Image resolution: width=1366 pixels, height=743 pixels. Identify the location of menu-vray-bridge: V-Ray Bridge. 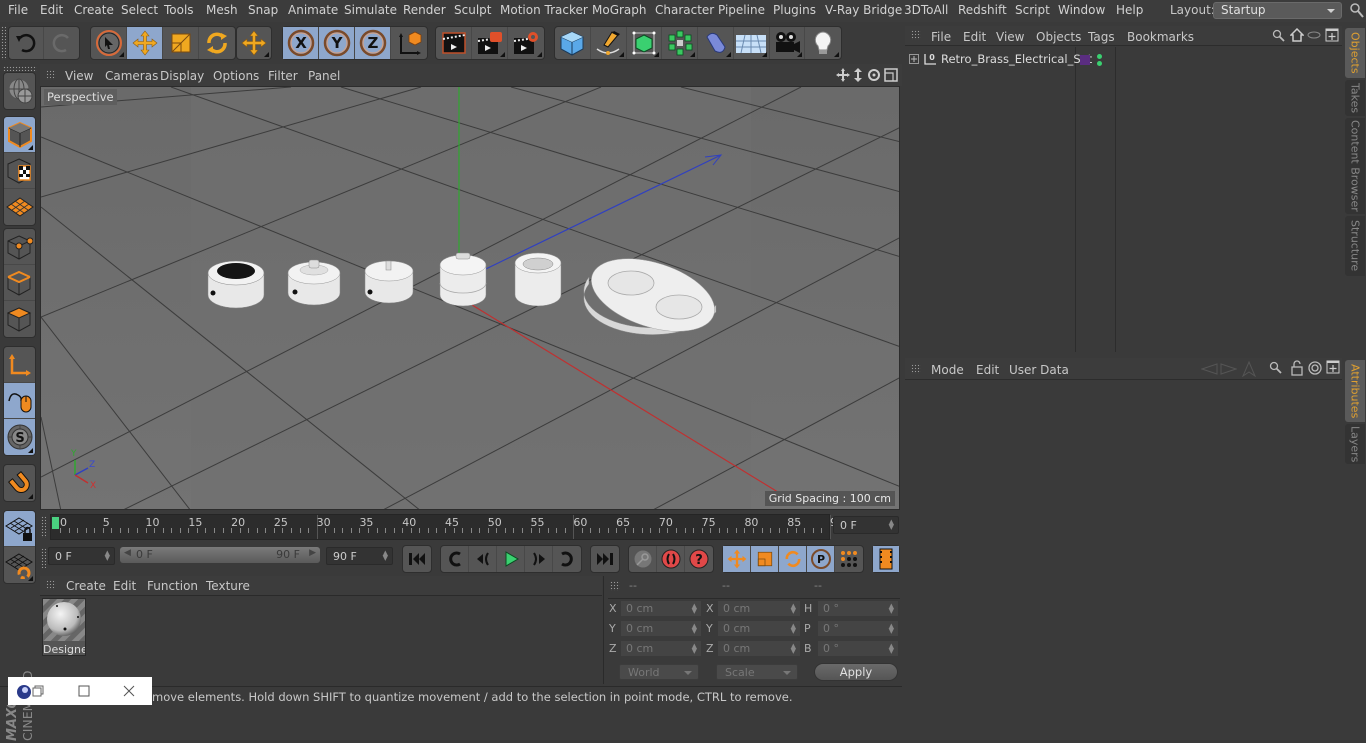
(863, 10).